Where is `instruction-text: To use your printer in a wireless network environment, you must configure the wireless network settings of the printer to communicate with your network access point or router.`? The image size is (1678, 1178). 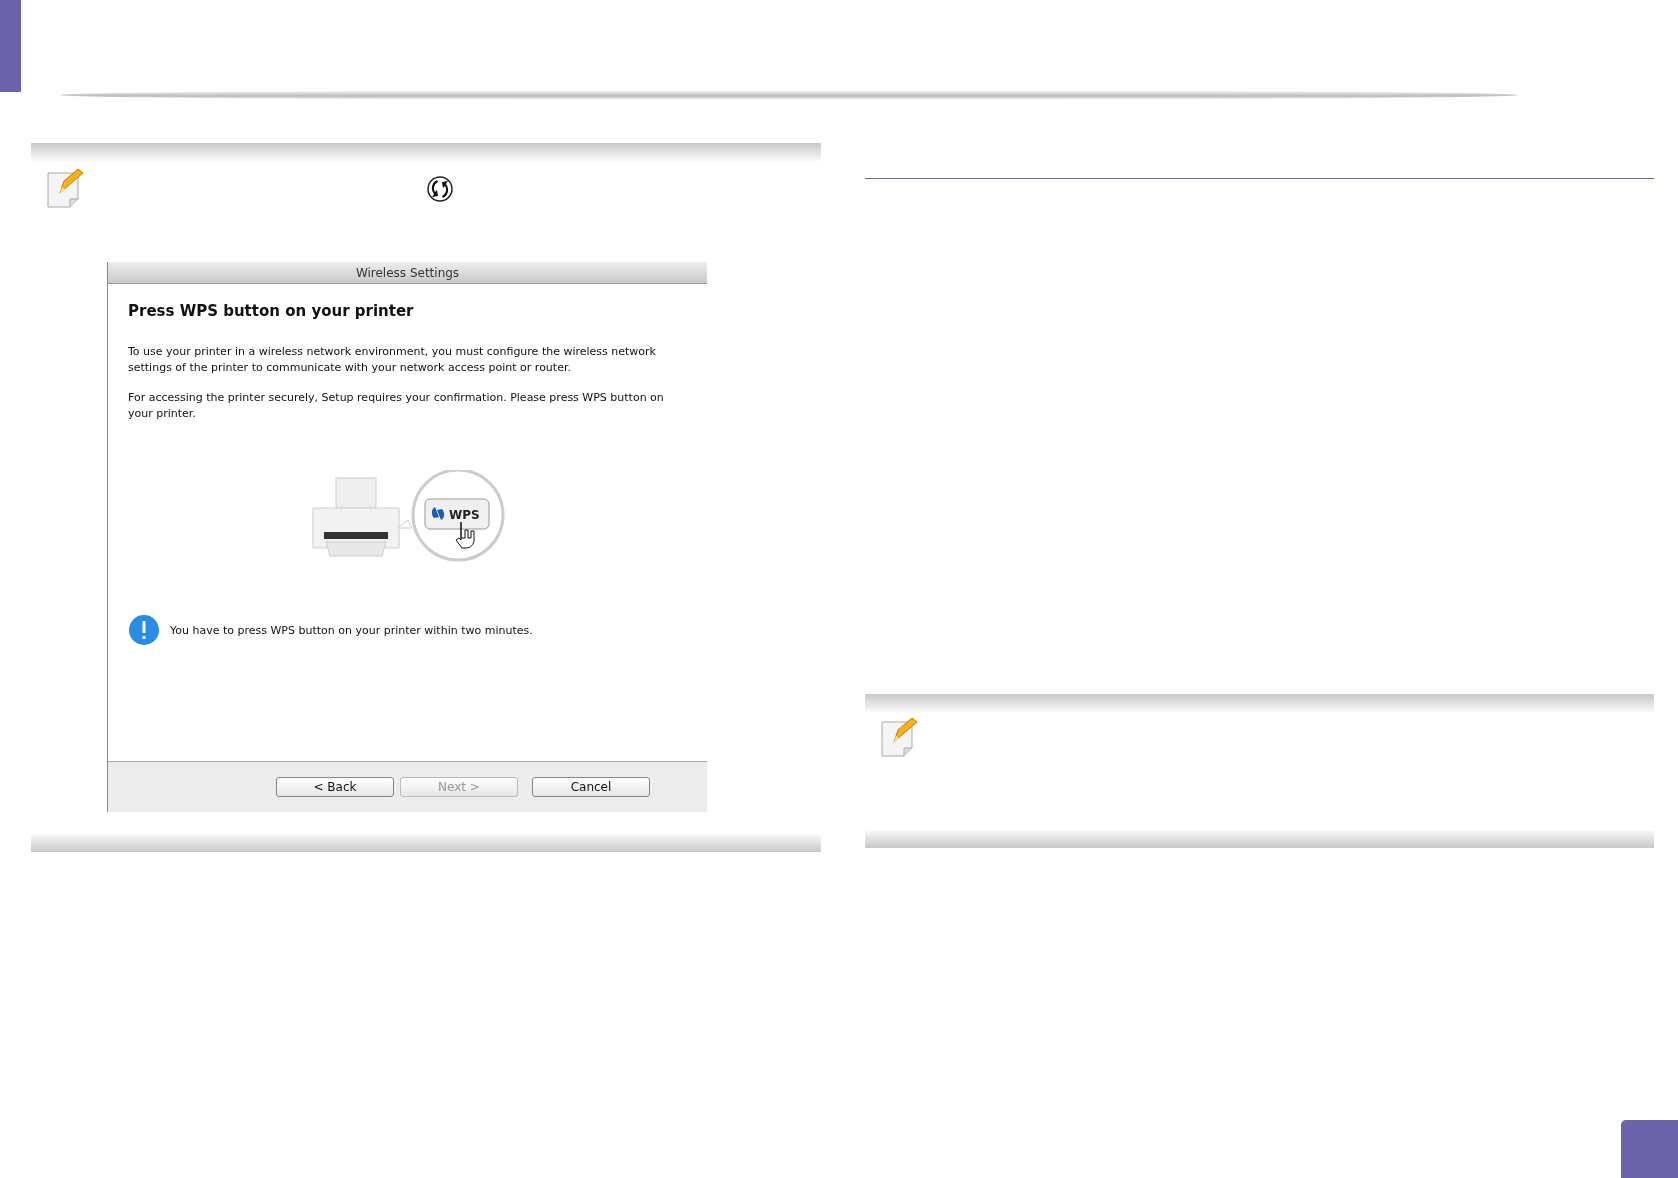 instruction-text: To use your printer in a wireless network environment, you must configure the wireless network settings of the printer to communicate with your network access point or router. is located at coordinates (392, 360).